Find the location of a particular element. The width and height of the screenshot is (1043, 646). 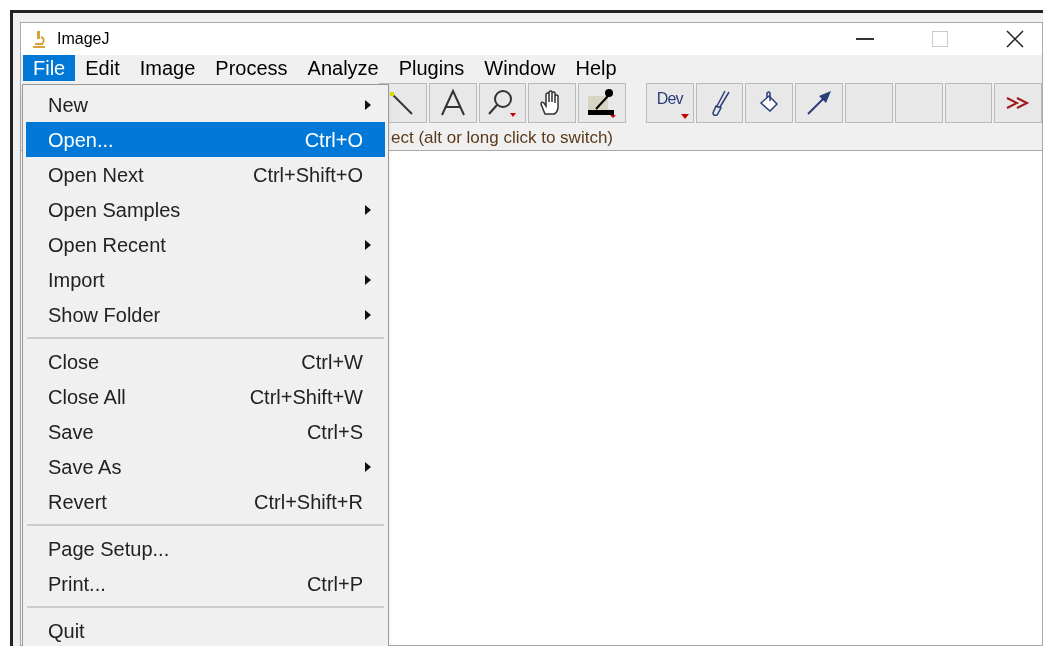

menu-item: Analyze is located at coordinates (343, 68).